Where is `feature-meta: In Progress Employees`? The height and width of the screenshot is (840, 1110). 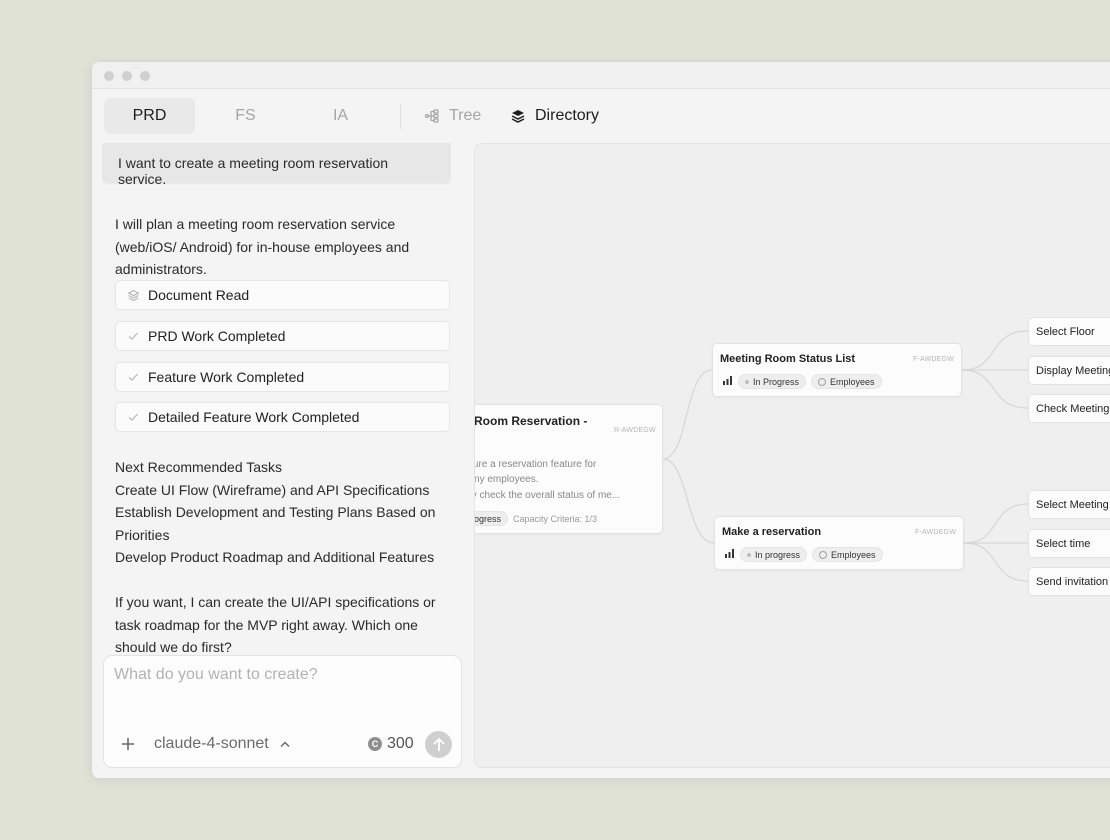
feature-meta: In Progress Employees is located at coordinates (802, 381).